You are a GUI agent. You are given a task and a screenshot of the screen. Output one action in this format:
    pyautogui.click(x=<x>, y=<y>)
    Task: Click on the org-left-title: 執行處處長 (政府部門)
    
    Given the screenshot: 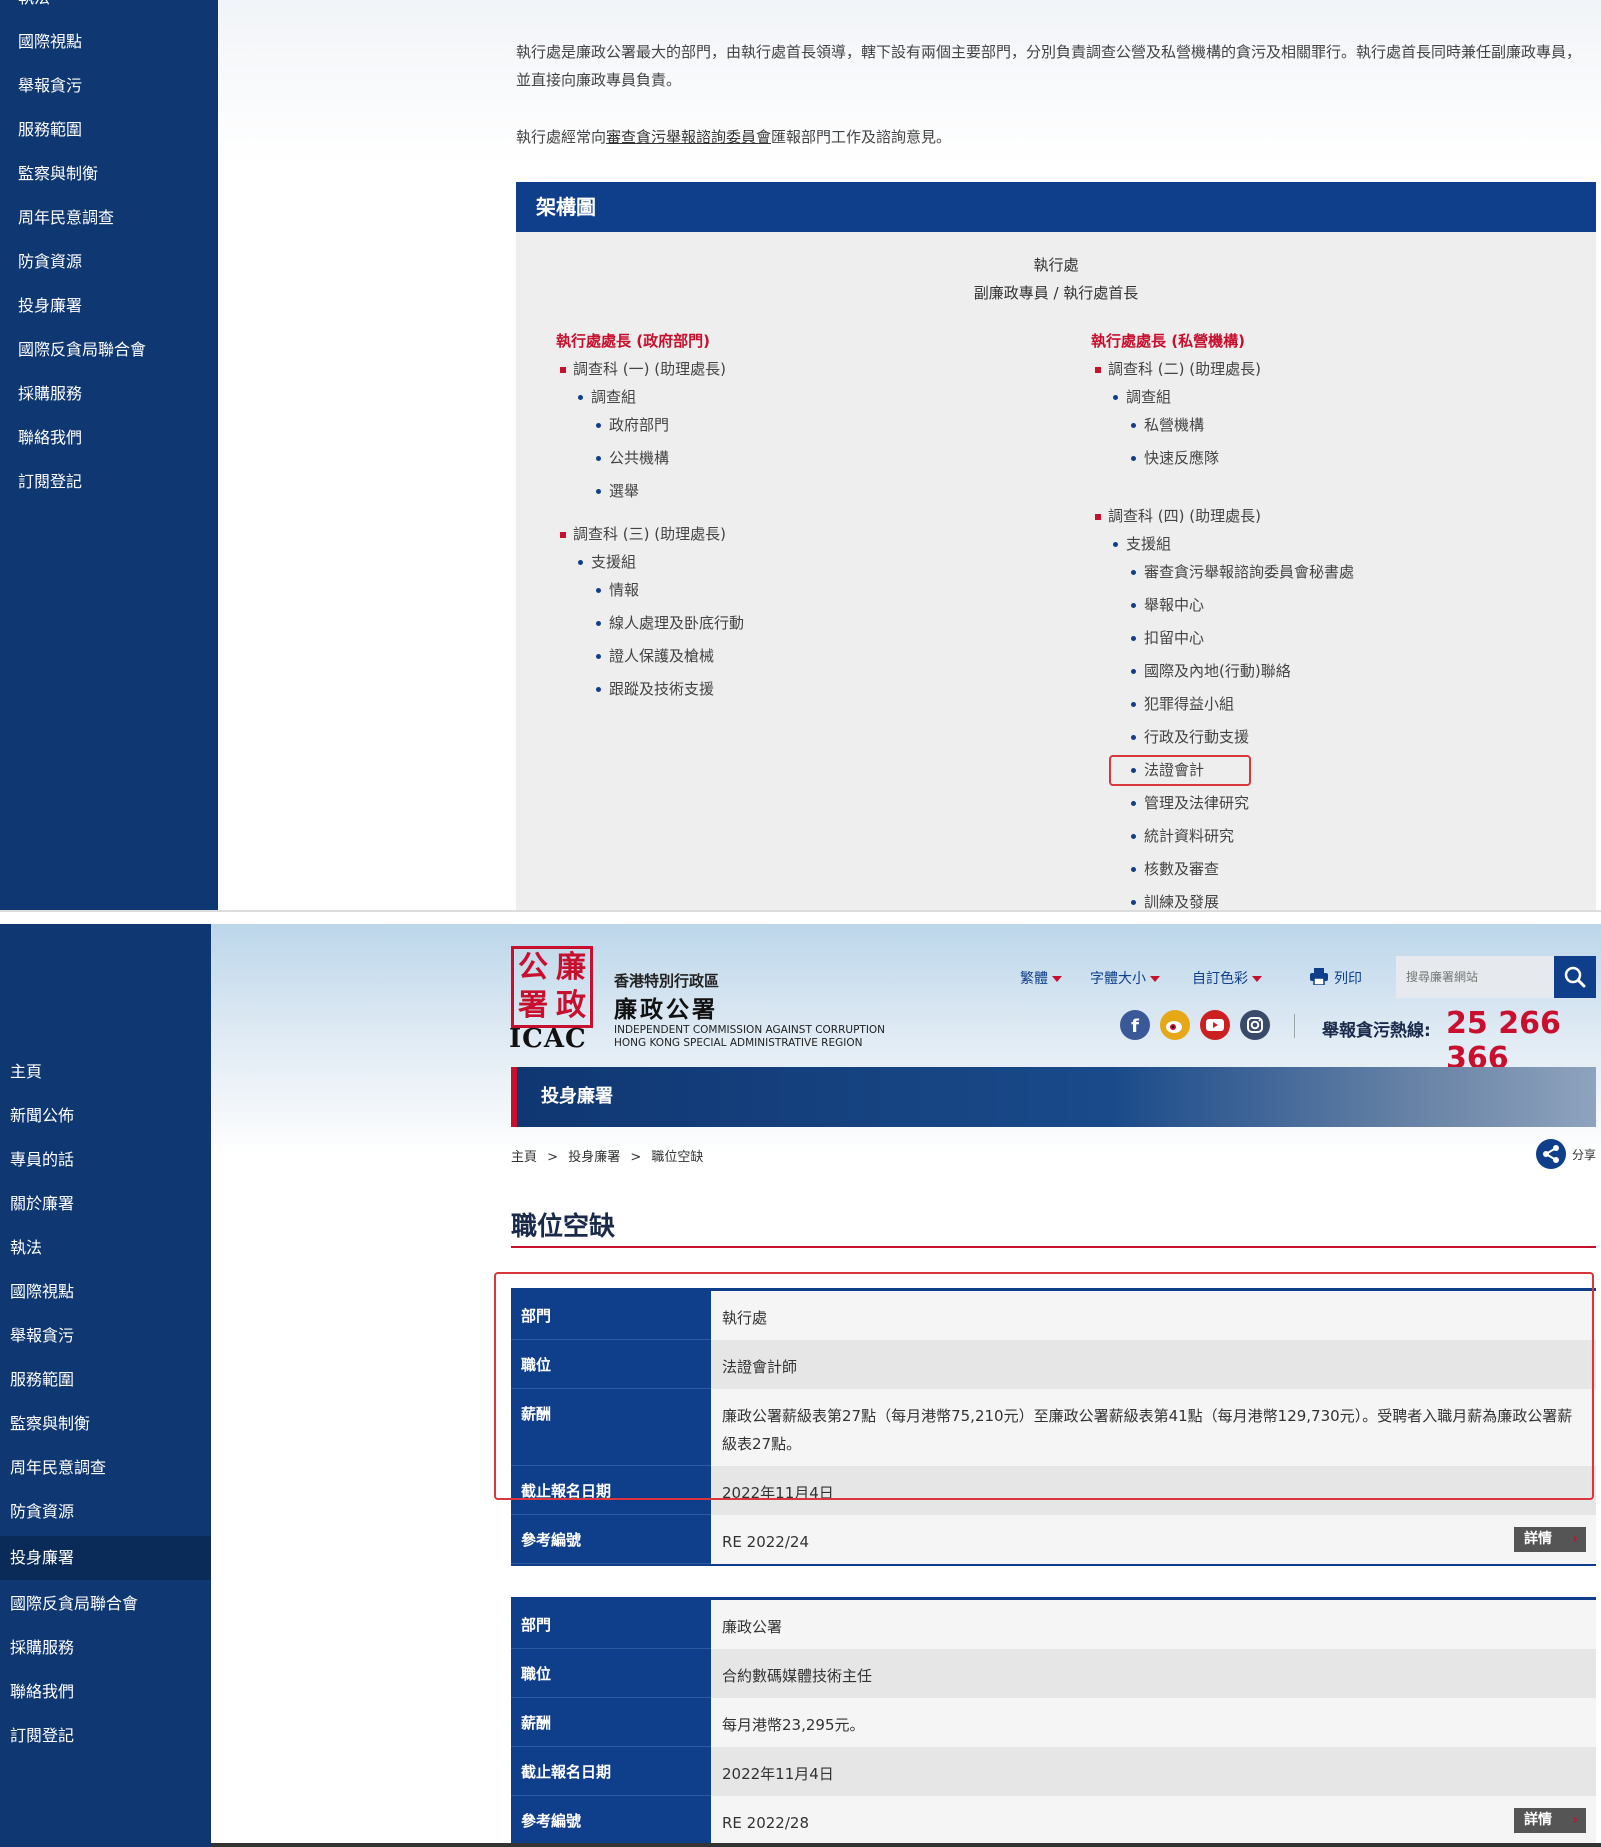 What is the action you would take?
    pyautogui.click(x=633, y=341)
    